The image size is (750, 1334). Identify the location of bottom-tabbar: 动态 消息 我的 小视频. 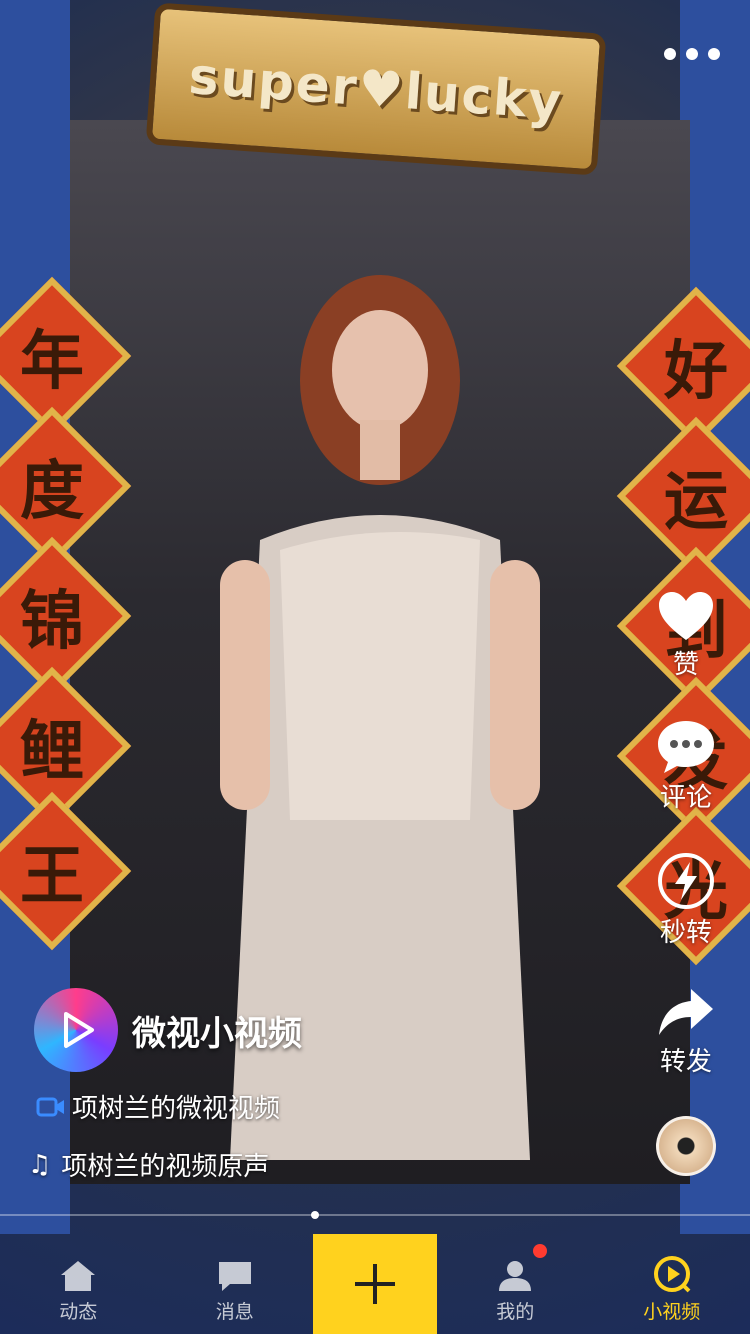
(375, 1284).